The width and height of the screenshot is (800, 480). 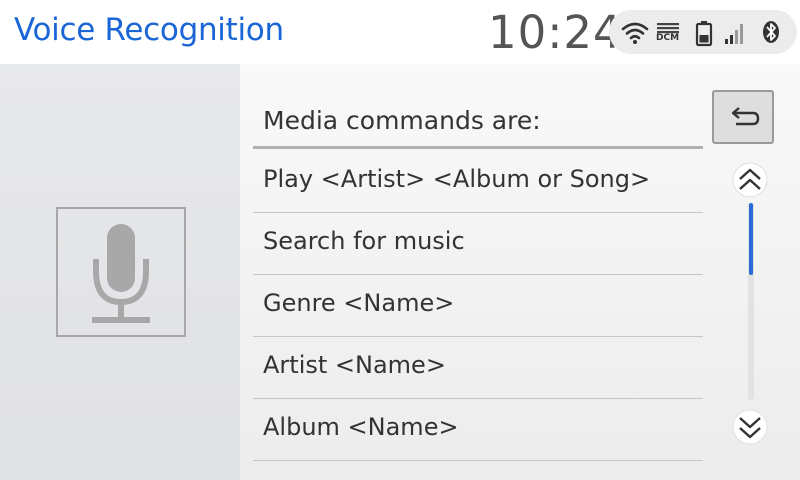 What do you see at coordinates (478, 244) in the screenshot?
I see `command-item: Search for music` at bounding box center [478, 244].